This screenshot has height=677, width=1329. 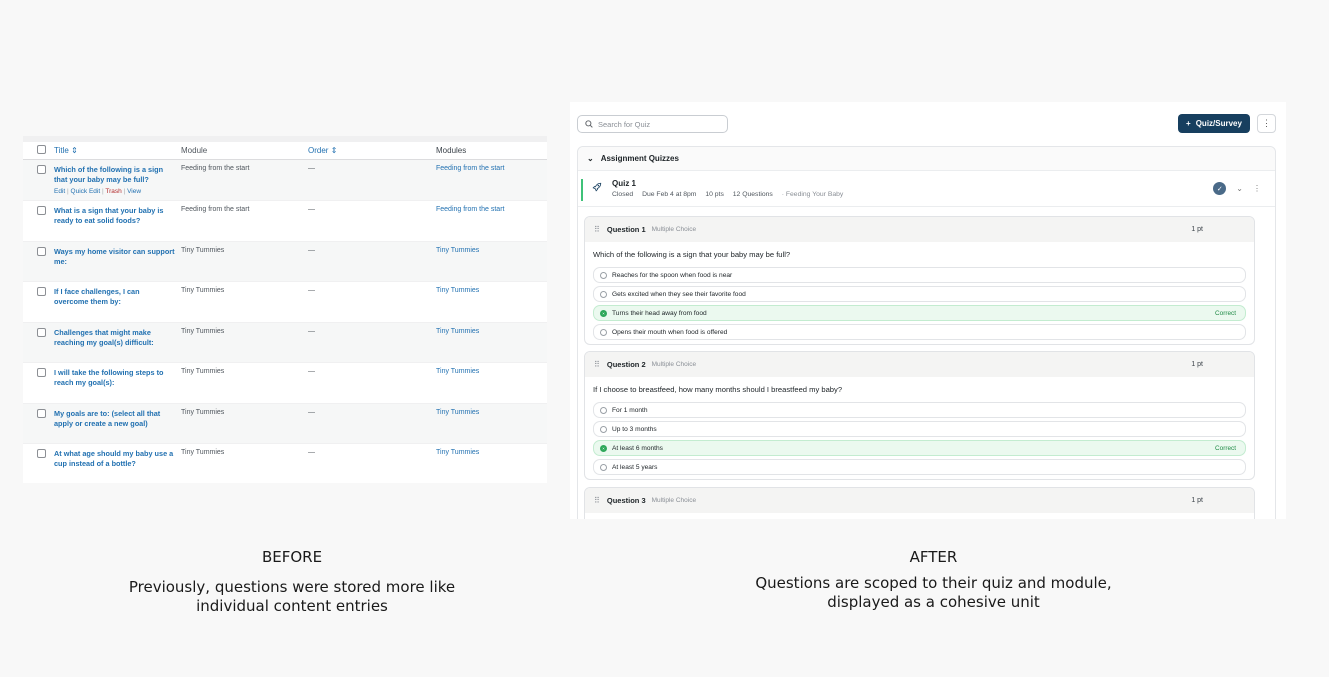 I want to click on answer-option: Reaches for the spoon when food is near, so click(x=919, y=275).